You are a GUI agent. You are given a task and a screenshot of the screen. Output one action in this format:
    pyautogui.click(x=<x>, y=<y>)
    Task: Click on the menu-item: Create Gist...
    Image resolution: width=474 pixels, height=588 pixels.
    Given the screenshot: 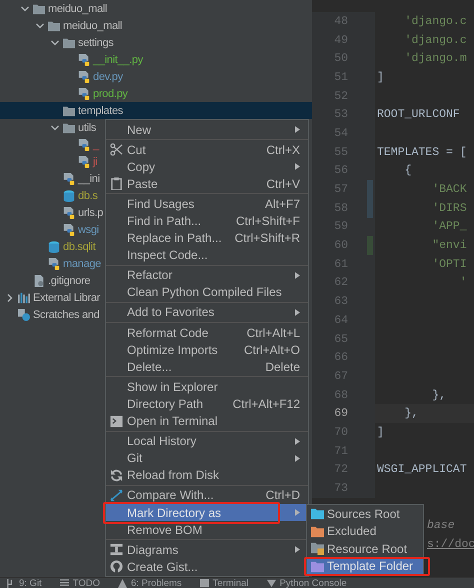 What is the action you would take?
    pyautogui.click(x=207, y=567)
    